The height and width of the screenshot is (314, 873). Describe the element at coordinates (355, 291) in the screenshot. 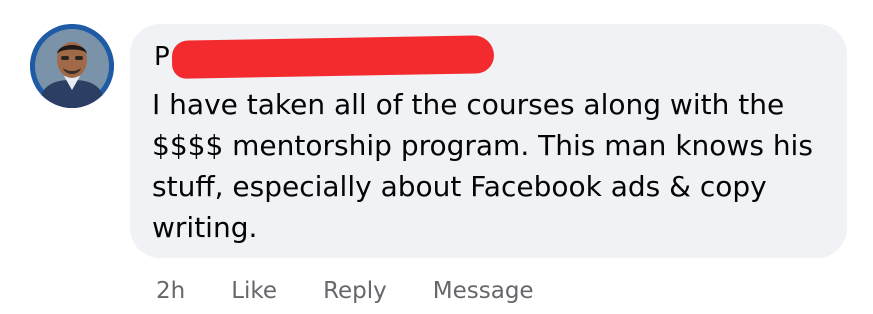

I see `reply-button: Reply` at that location.